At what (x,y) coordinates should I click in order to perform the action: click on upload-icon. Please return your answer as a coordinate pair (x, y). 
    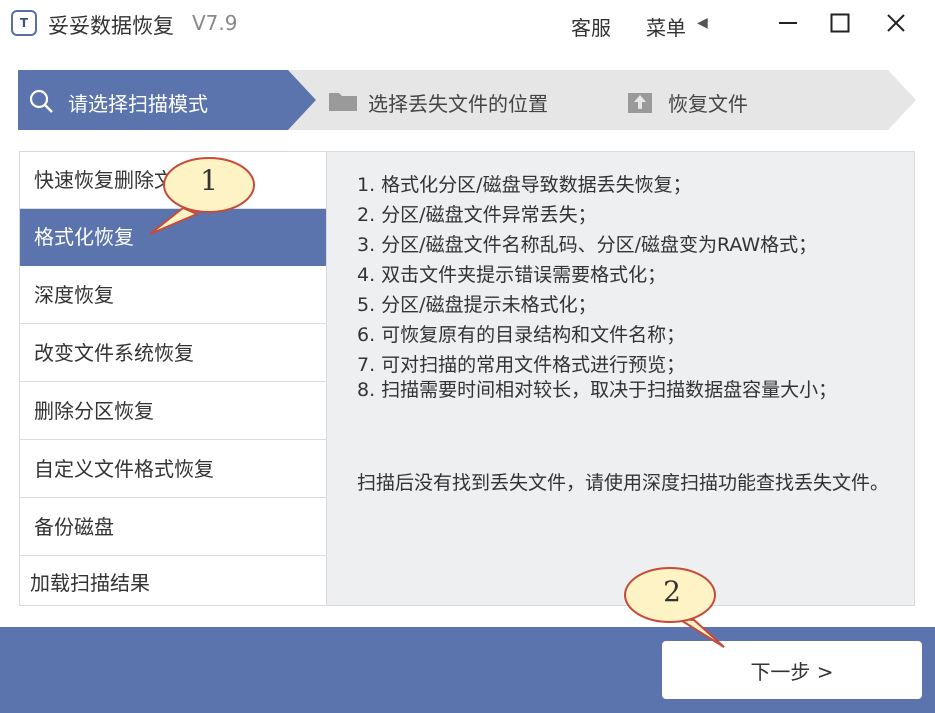
    Looking at the image, I should click on (640, 103).